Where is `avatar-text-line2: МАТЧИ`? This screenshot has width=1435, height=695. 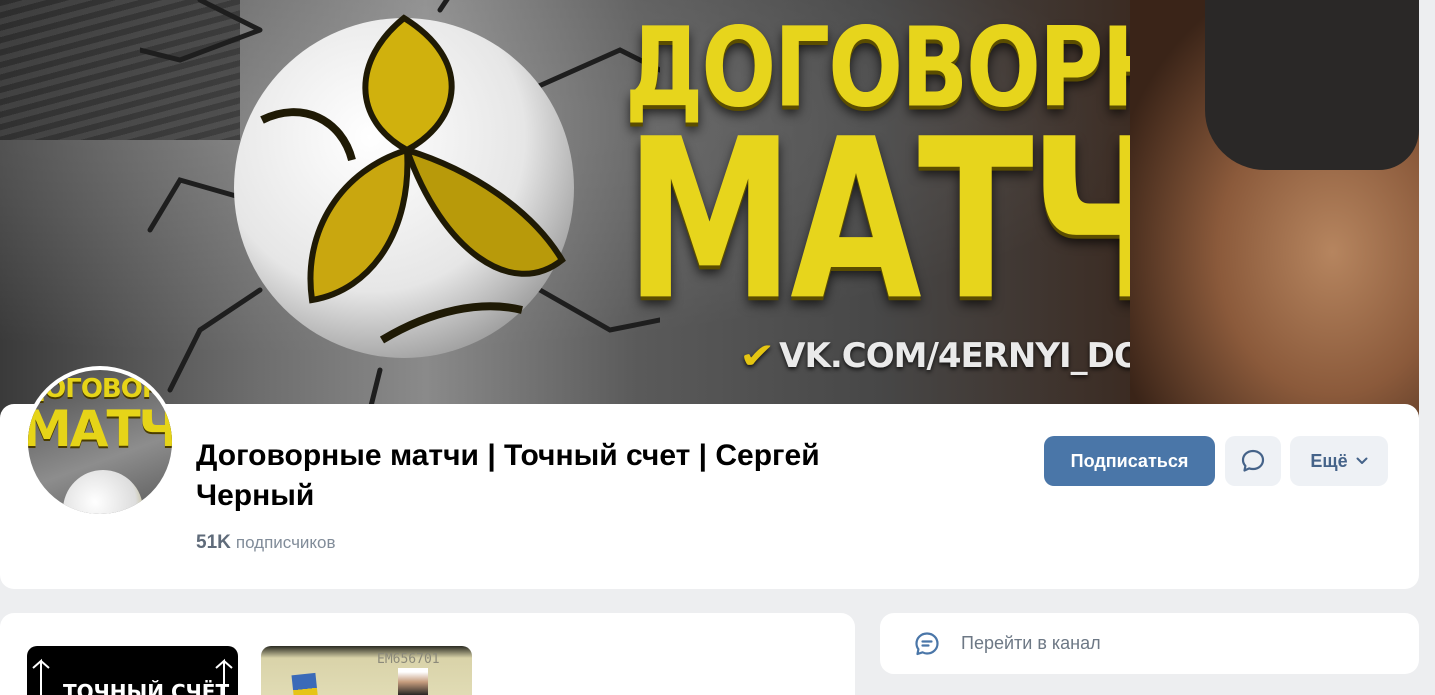
avatar-text-line2: МАТЧИ is located at coordinates (100, 429).